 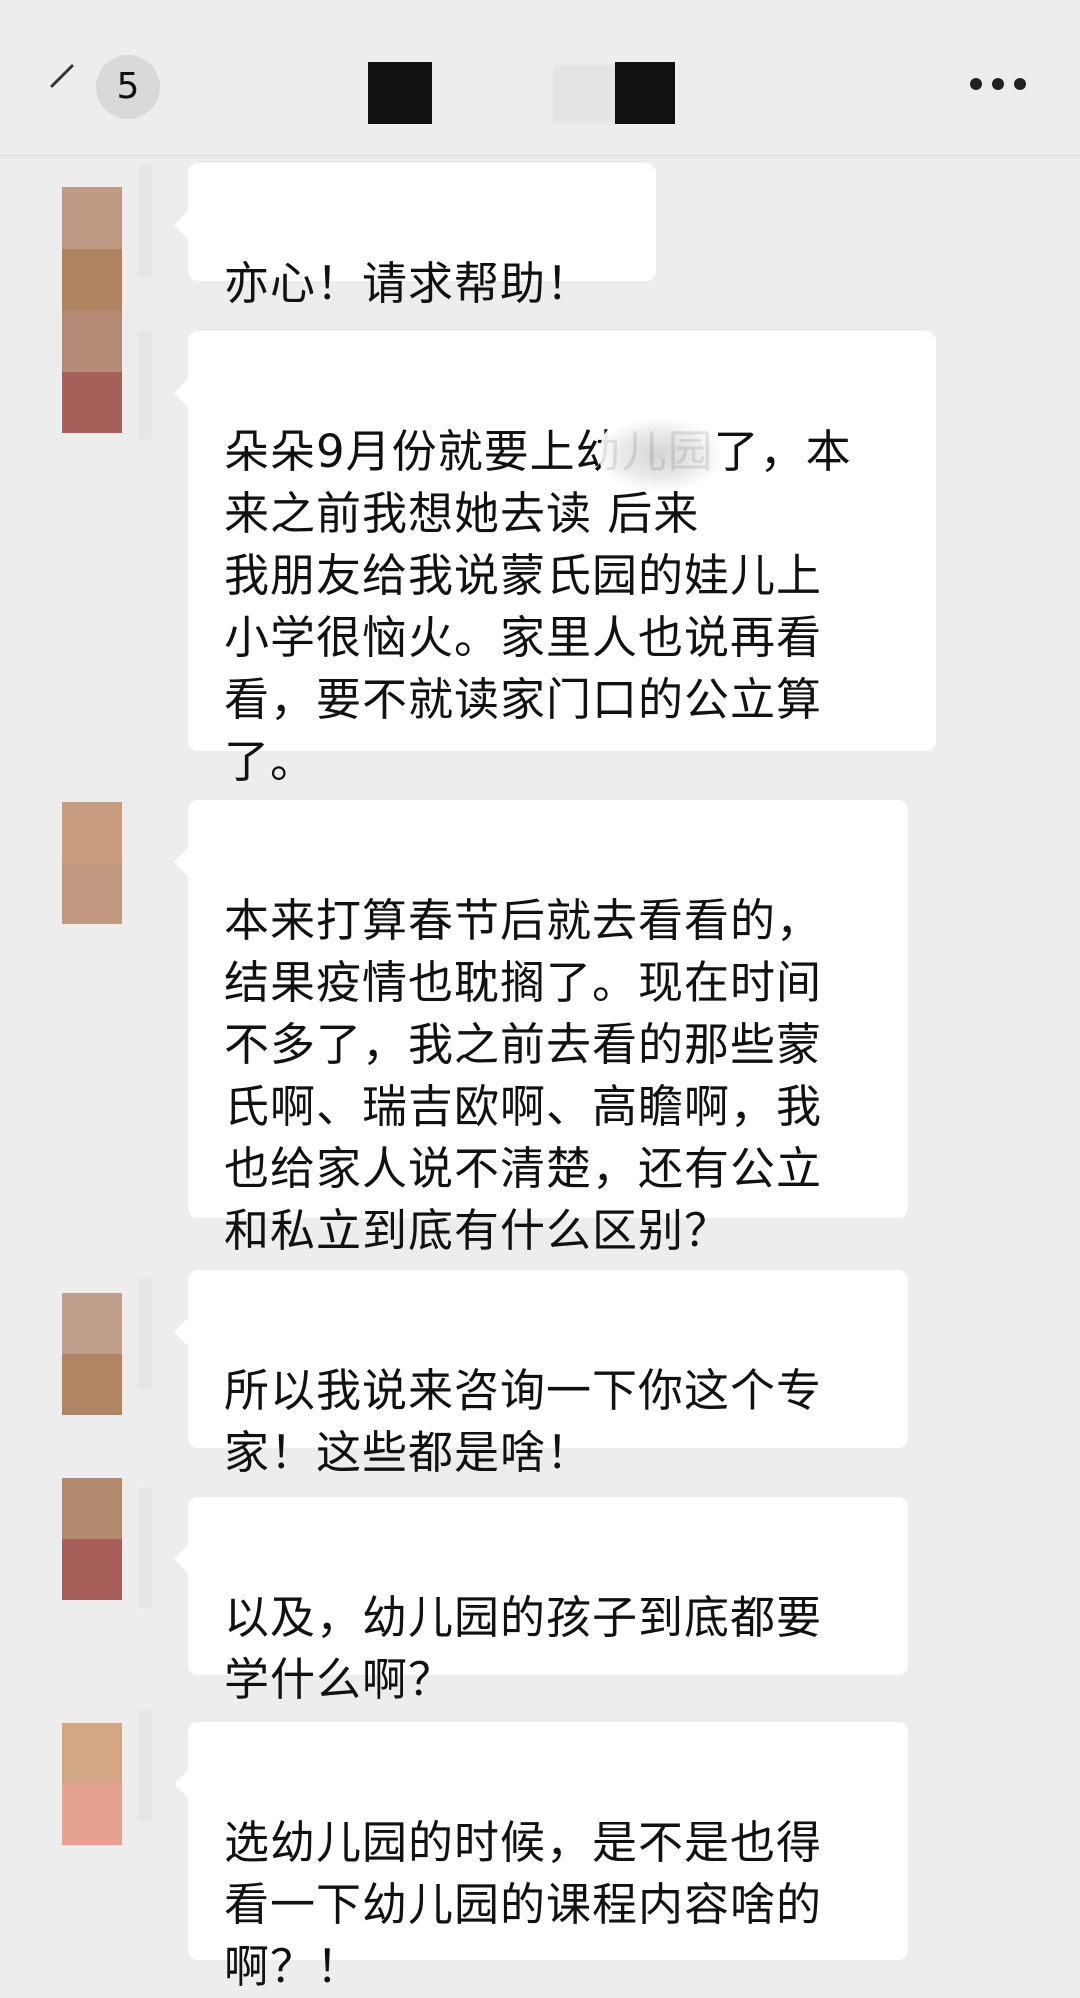 What do you see at coordinates (660, 455) in the screenshot?
I see `blurred-text-patch` at bounding box center [660, 455].